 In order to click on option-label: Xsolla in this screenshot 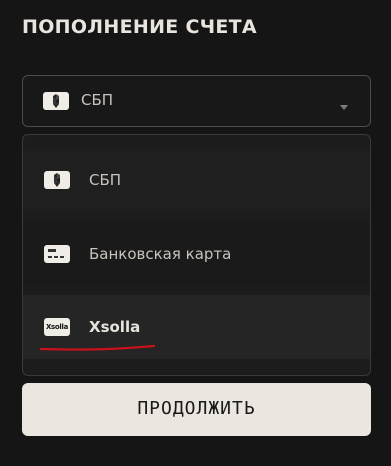, I will do `click(115, 327)`.